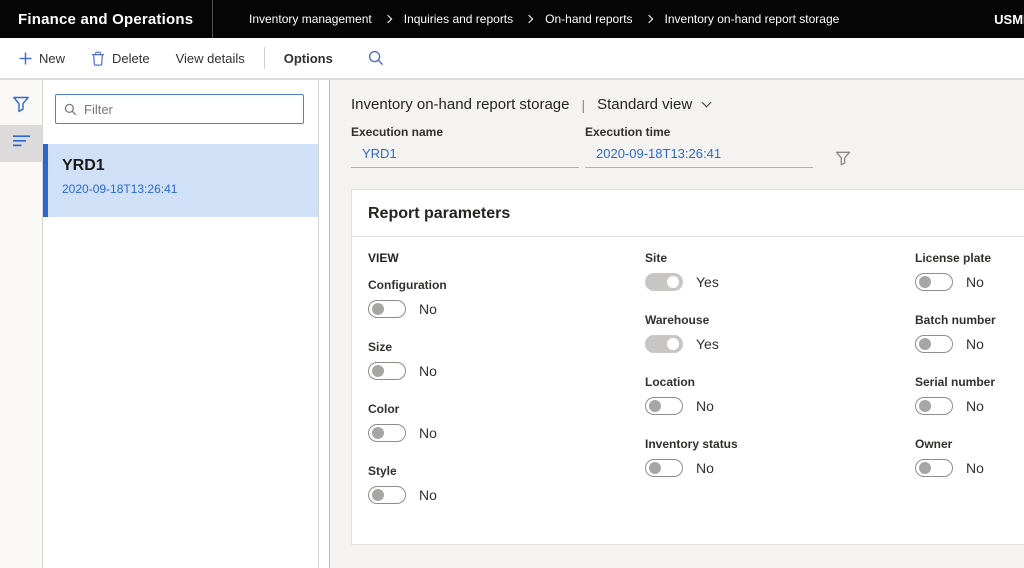 Image resolution: width=1024 pixels, height=568 pixels. What do you see at coordinates (934, 406) in the screenshot?
I see `serial-number-toggle` at bounding box center [934, 406].